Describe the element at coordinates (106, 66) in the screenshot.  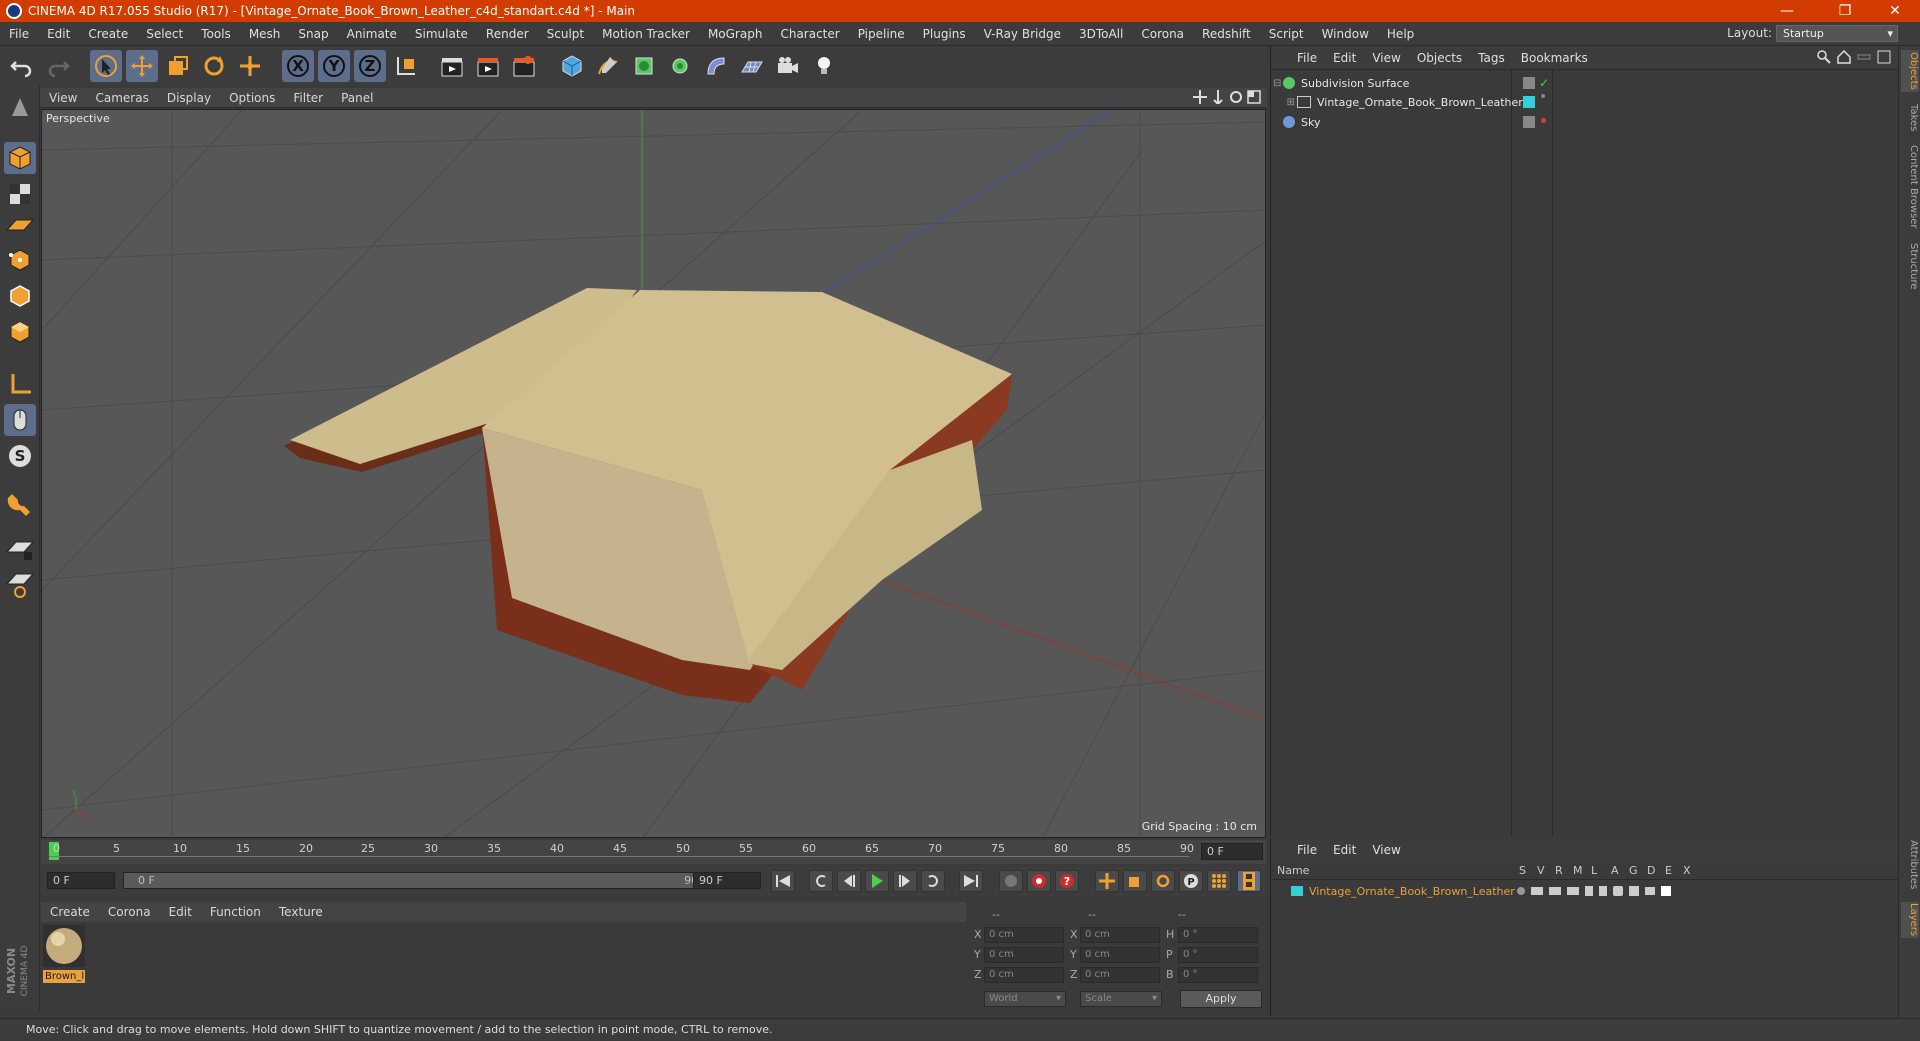
I see `live-selection-tool` at that location.